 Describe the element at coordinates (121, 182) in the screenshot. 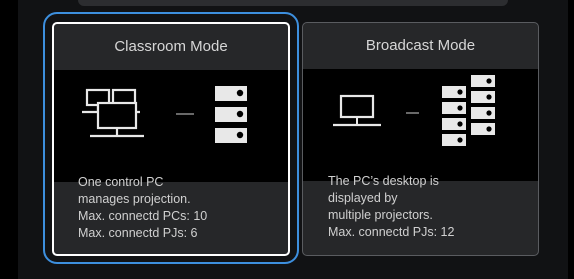

I see `description-line: One control PC` at that location.